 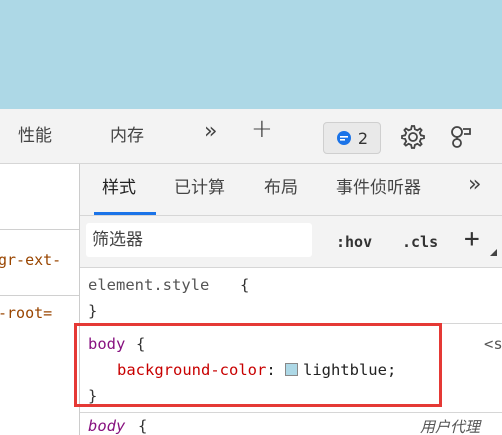 I want to click on class-toggle-button: .cls, so click(x=420, y=242).